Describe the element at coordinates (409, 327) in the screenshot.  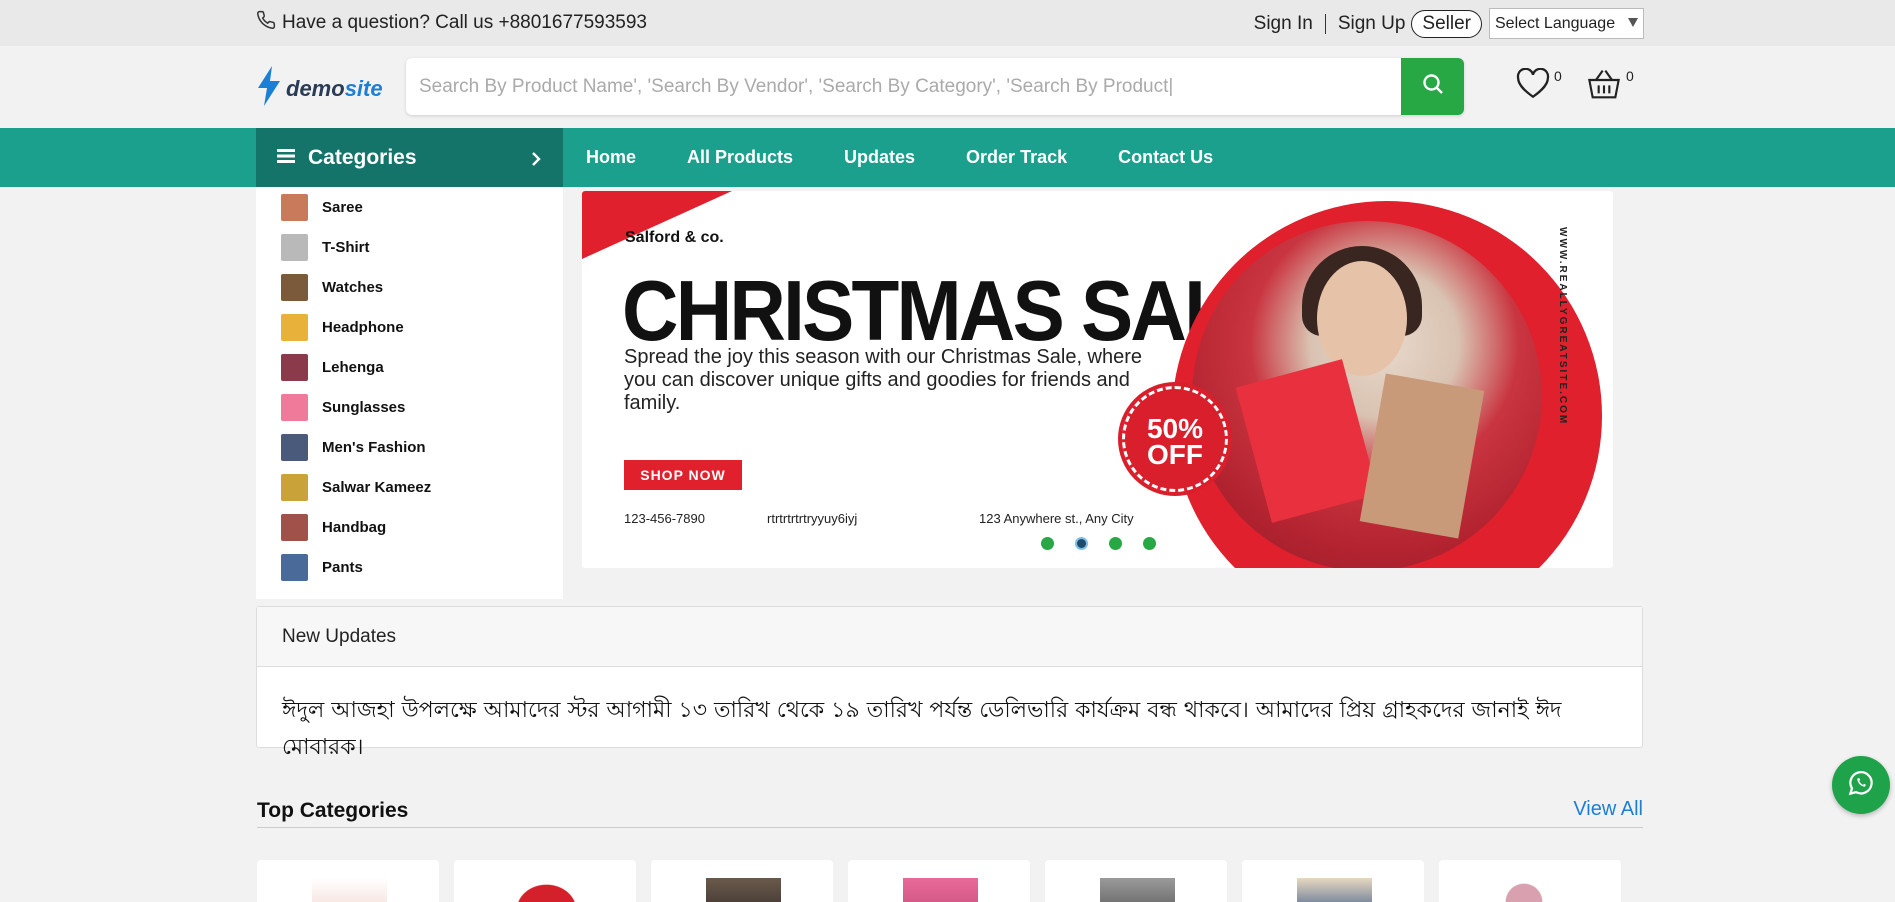
I see `category-item-headphone: Headphone` at that location.